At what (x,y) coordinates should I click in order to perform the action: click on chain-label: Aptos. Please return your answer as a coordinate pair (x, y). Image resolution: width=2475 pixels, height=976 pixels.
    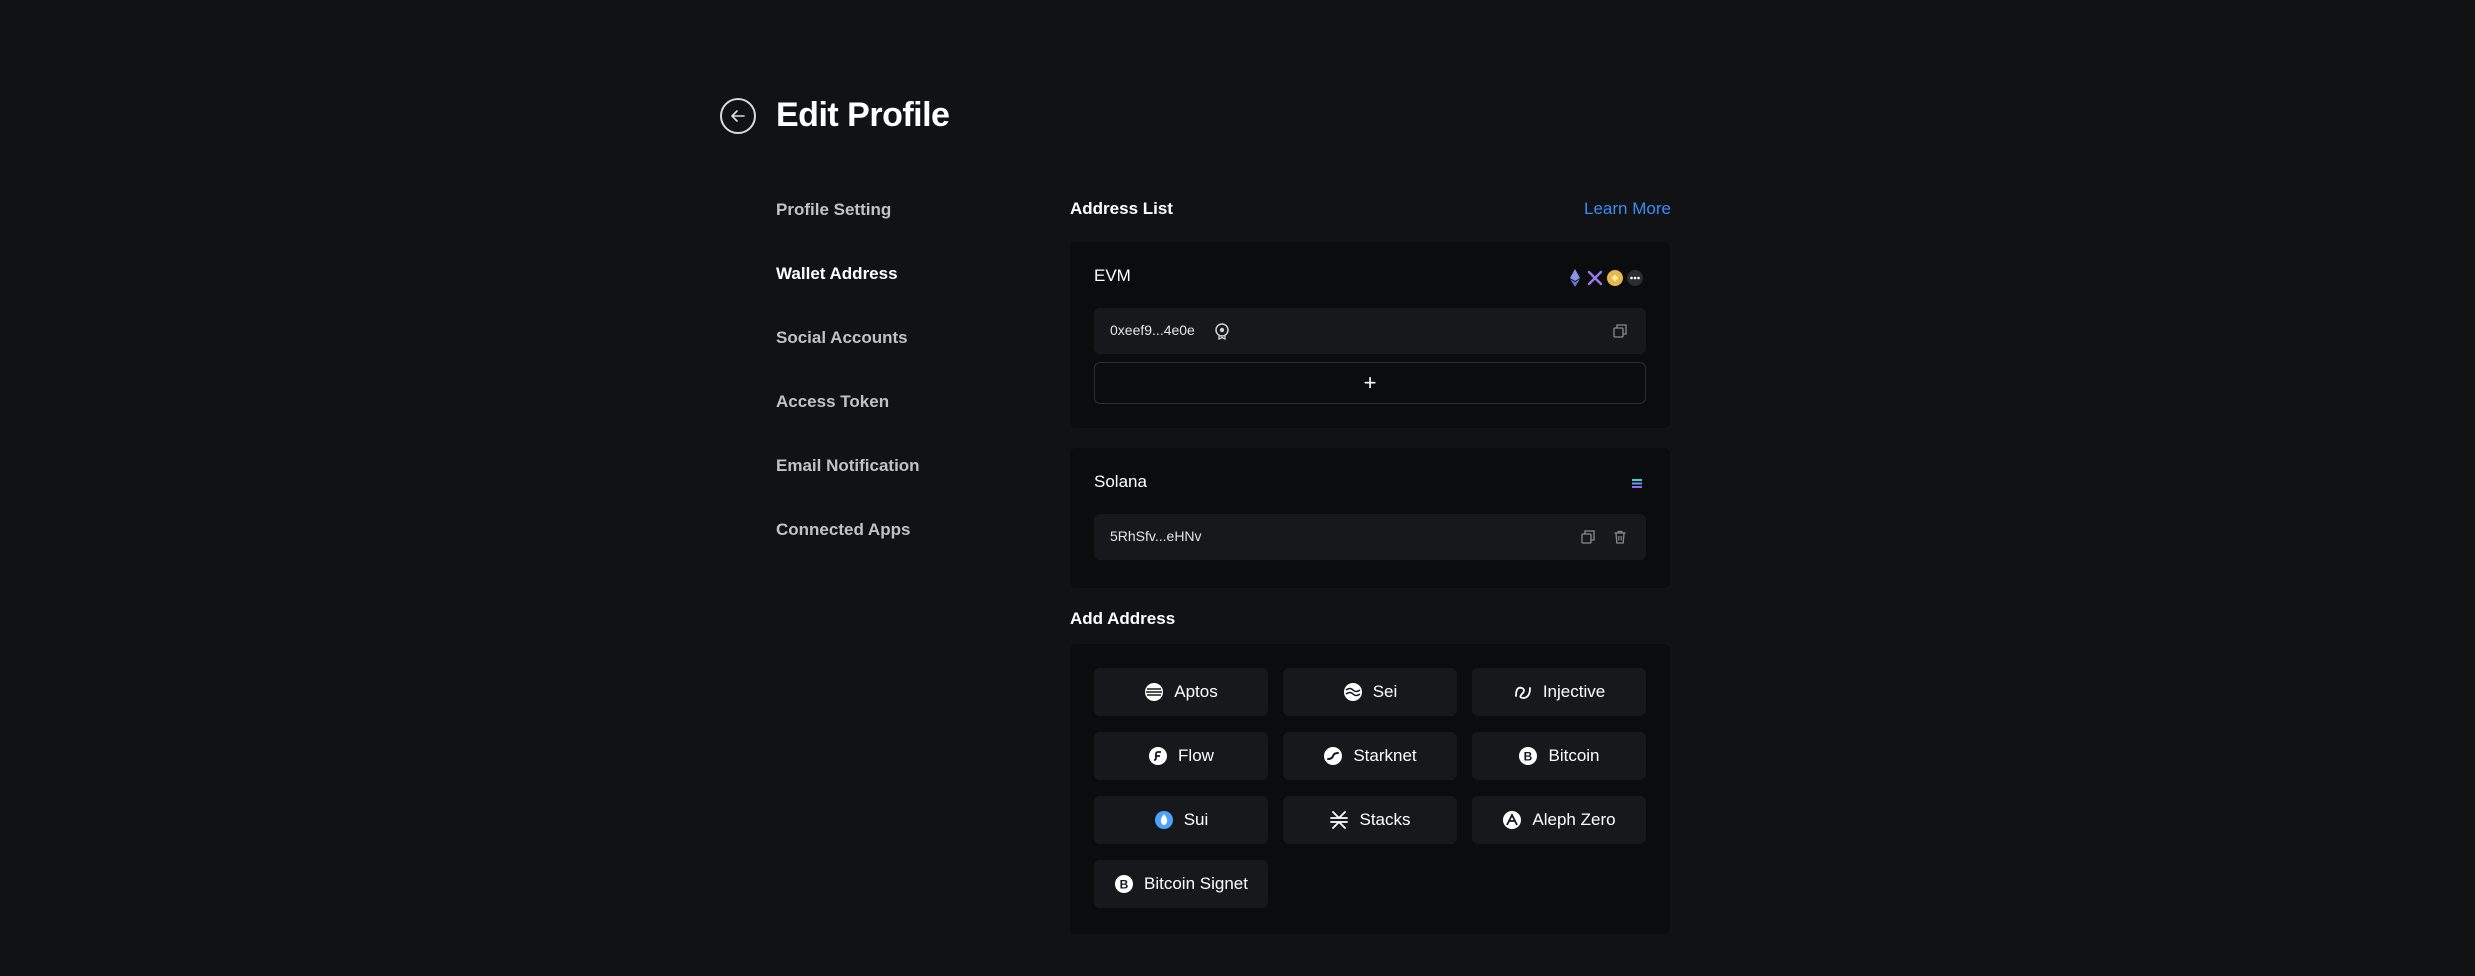
    Looking at the image, I should click on (1196, 691).